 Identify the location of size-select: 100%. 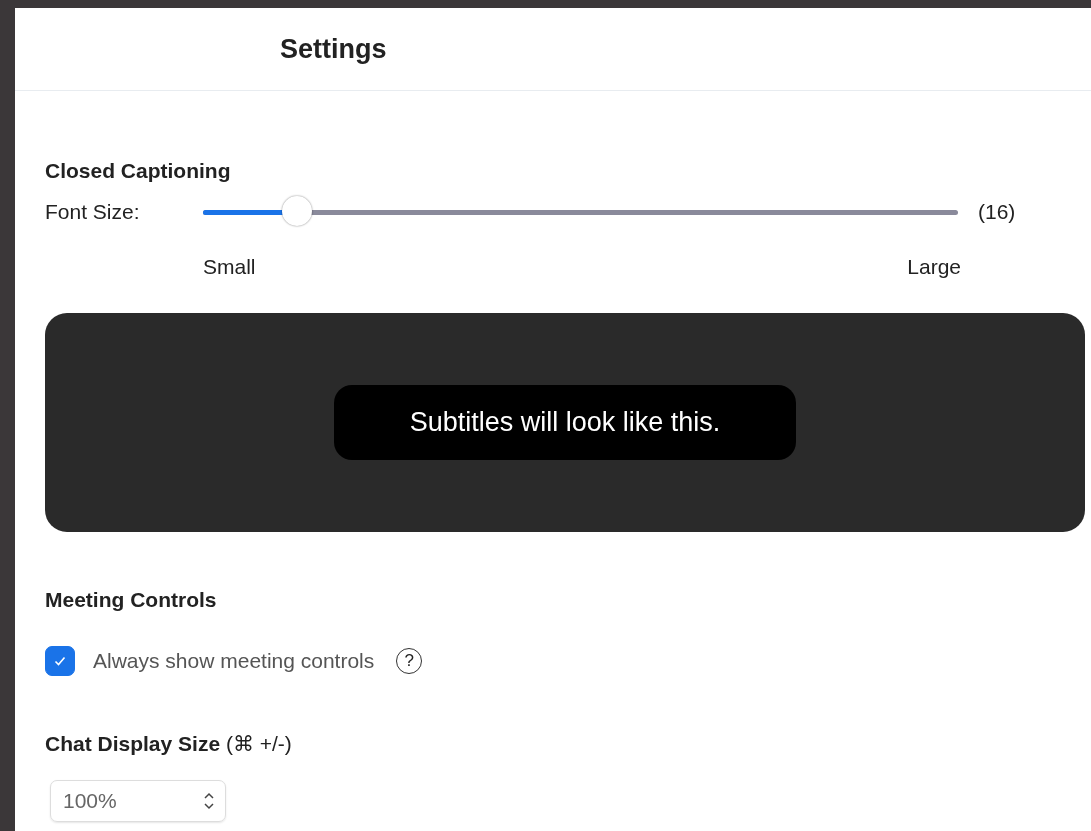
(138, 801).